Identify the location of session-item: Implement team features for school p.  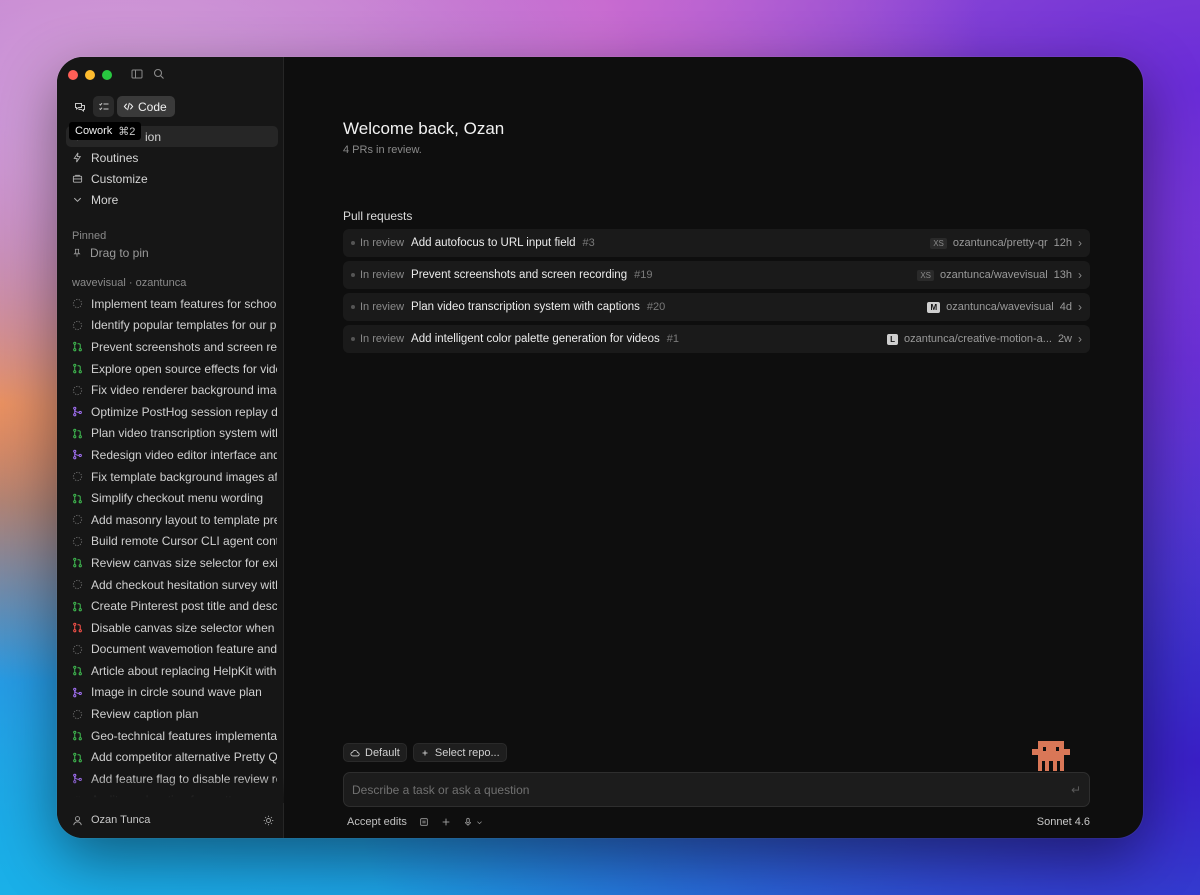
(174, 304).